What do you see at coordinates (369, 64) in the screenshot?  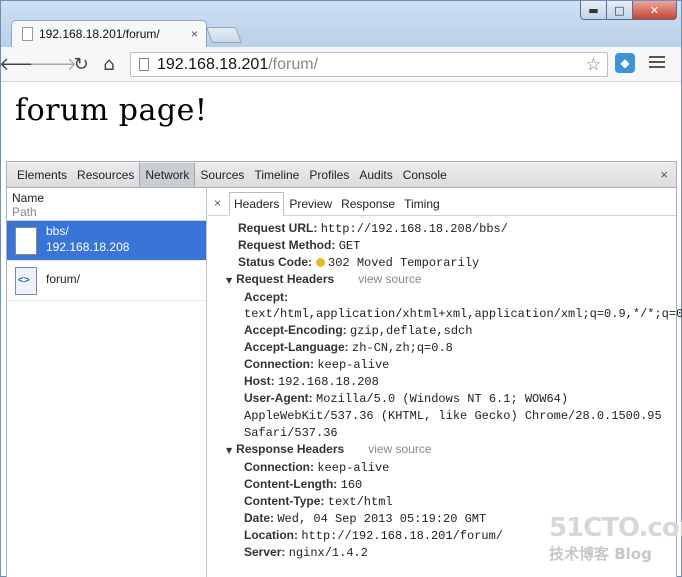 I see `address-bar: 192.168.18.201/forum/ ☆` at bounding box center [369, 64].